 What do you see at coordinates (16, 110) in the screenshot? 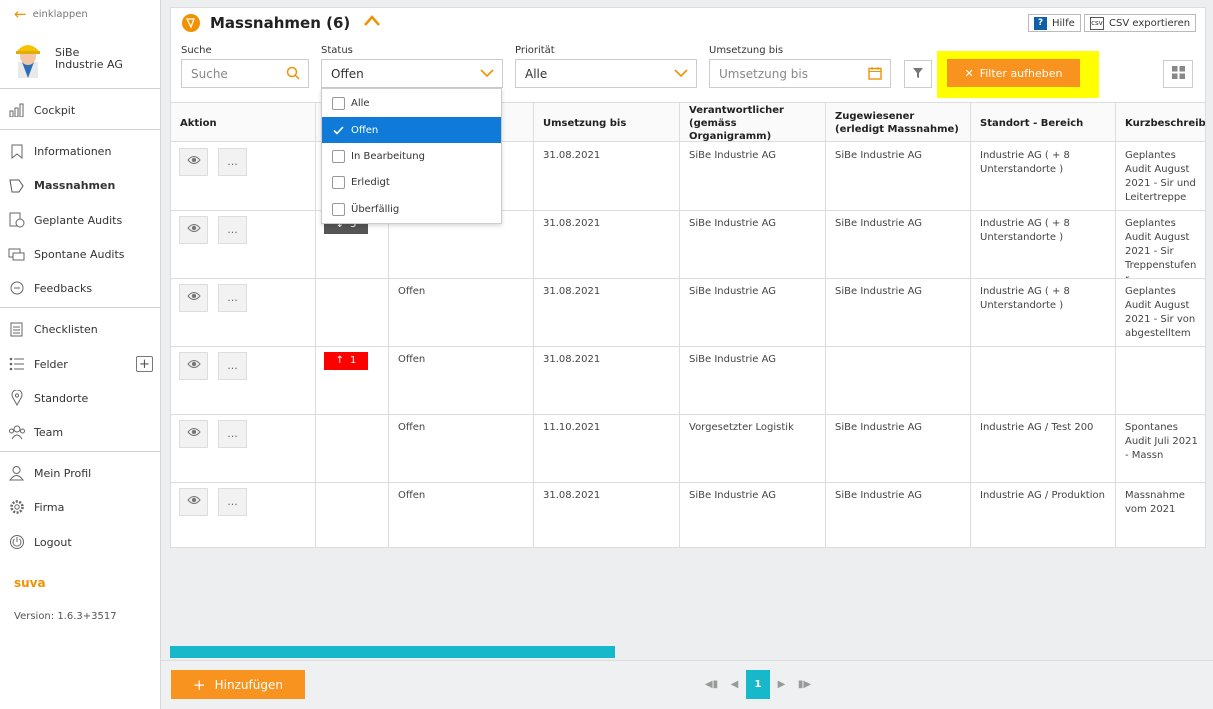
I see `chart-icon` at bounding box center [16, 110].